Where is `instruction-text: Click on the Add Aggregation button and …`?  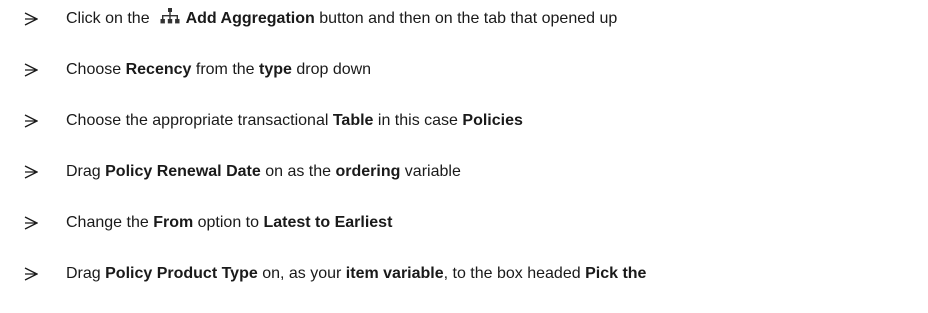
instruction-text: Click on the Add Aggregation button and … is located at coordinates (342, 17).